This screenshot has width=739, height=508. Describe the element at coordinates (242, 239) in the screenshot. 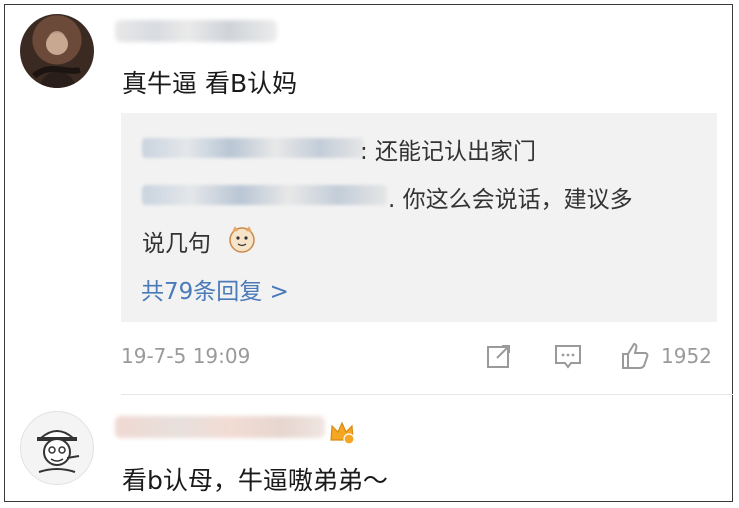

I see `cat-emoji-icon` at that location.